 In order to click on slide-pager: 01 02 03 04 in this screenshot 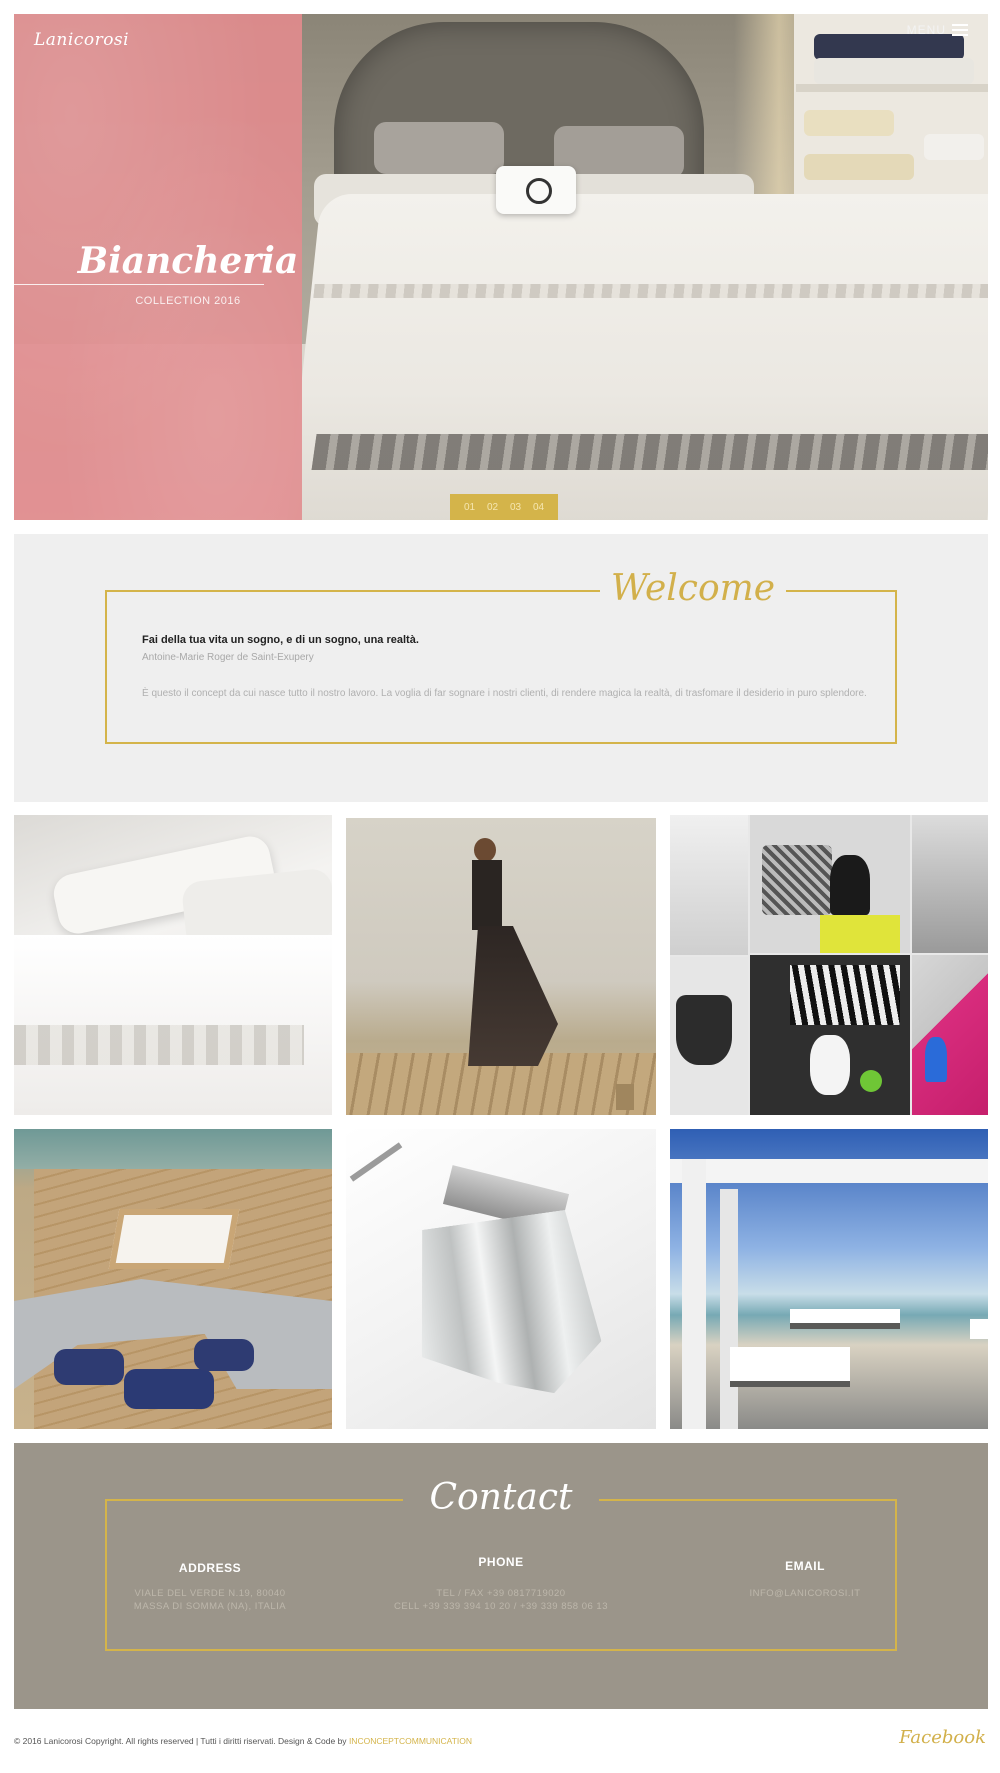, I will do `click(504, 507)`.